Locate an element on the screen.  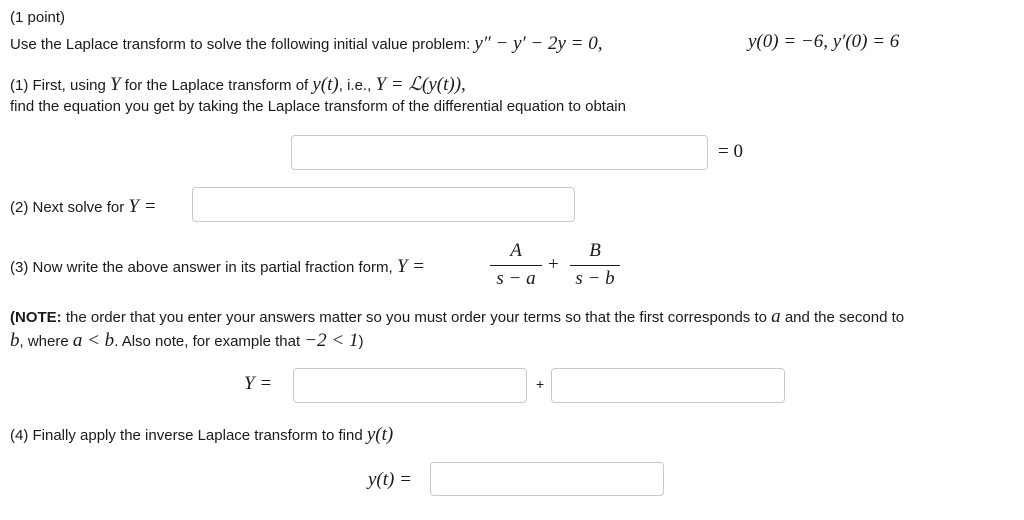
partial-lhs: Y = is located at coordinates (258, 383).